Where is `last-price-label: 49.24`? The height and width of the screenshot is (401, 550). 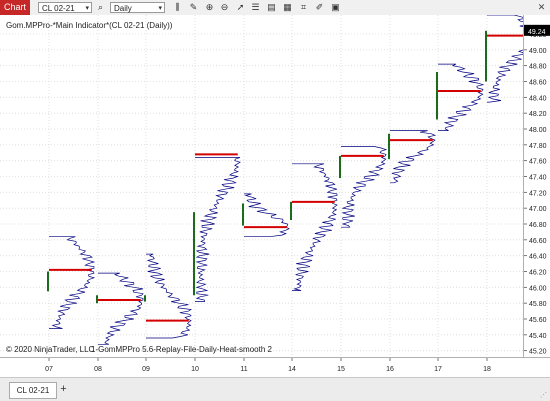 last-price-label: 49.24 is located at coordinates (537, 32).